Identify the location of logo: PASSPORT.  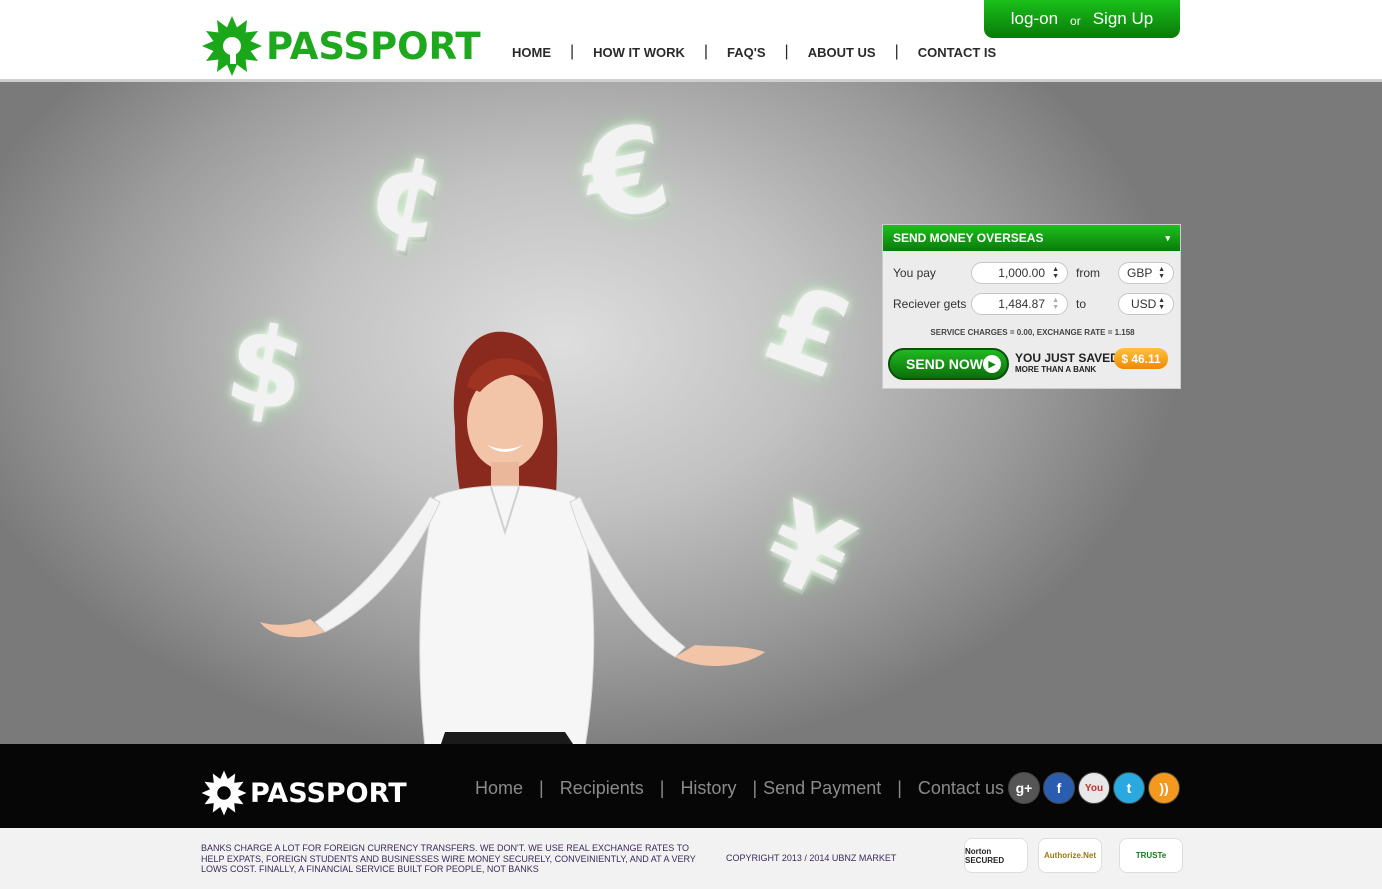
(340, 46).